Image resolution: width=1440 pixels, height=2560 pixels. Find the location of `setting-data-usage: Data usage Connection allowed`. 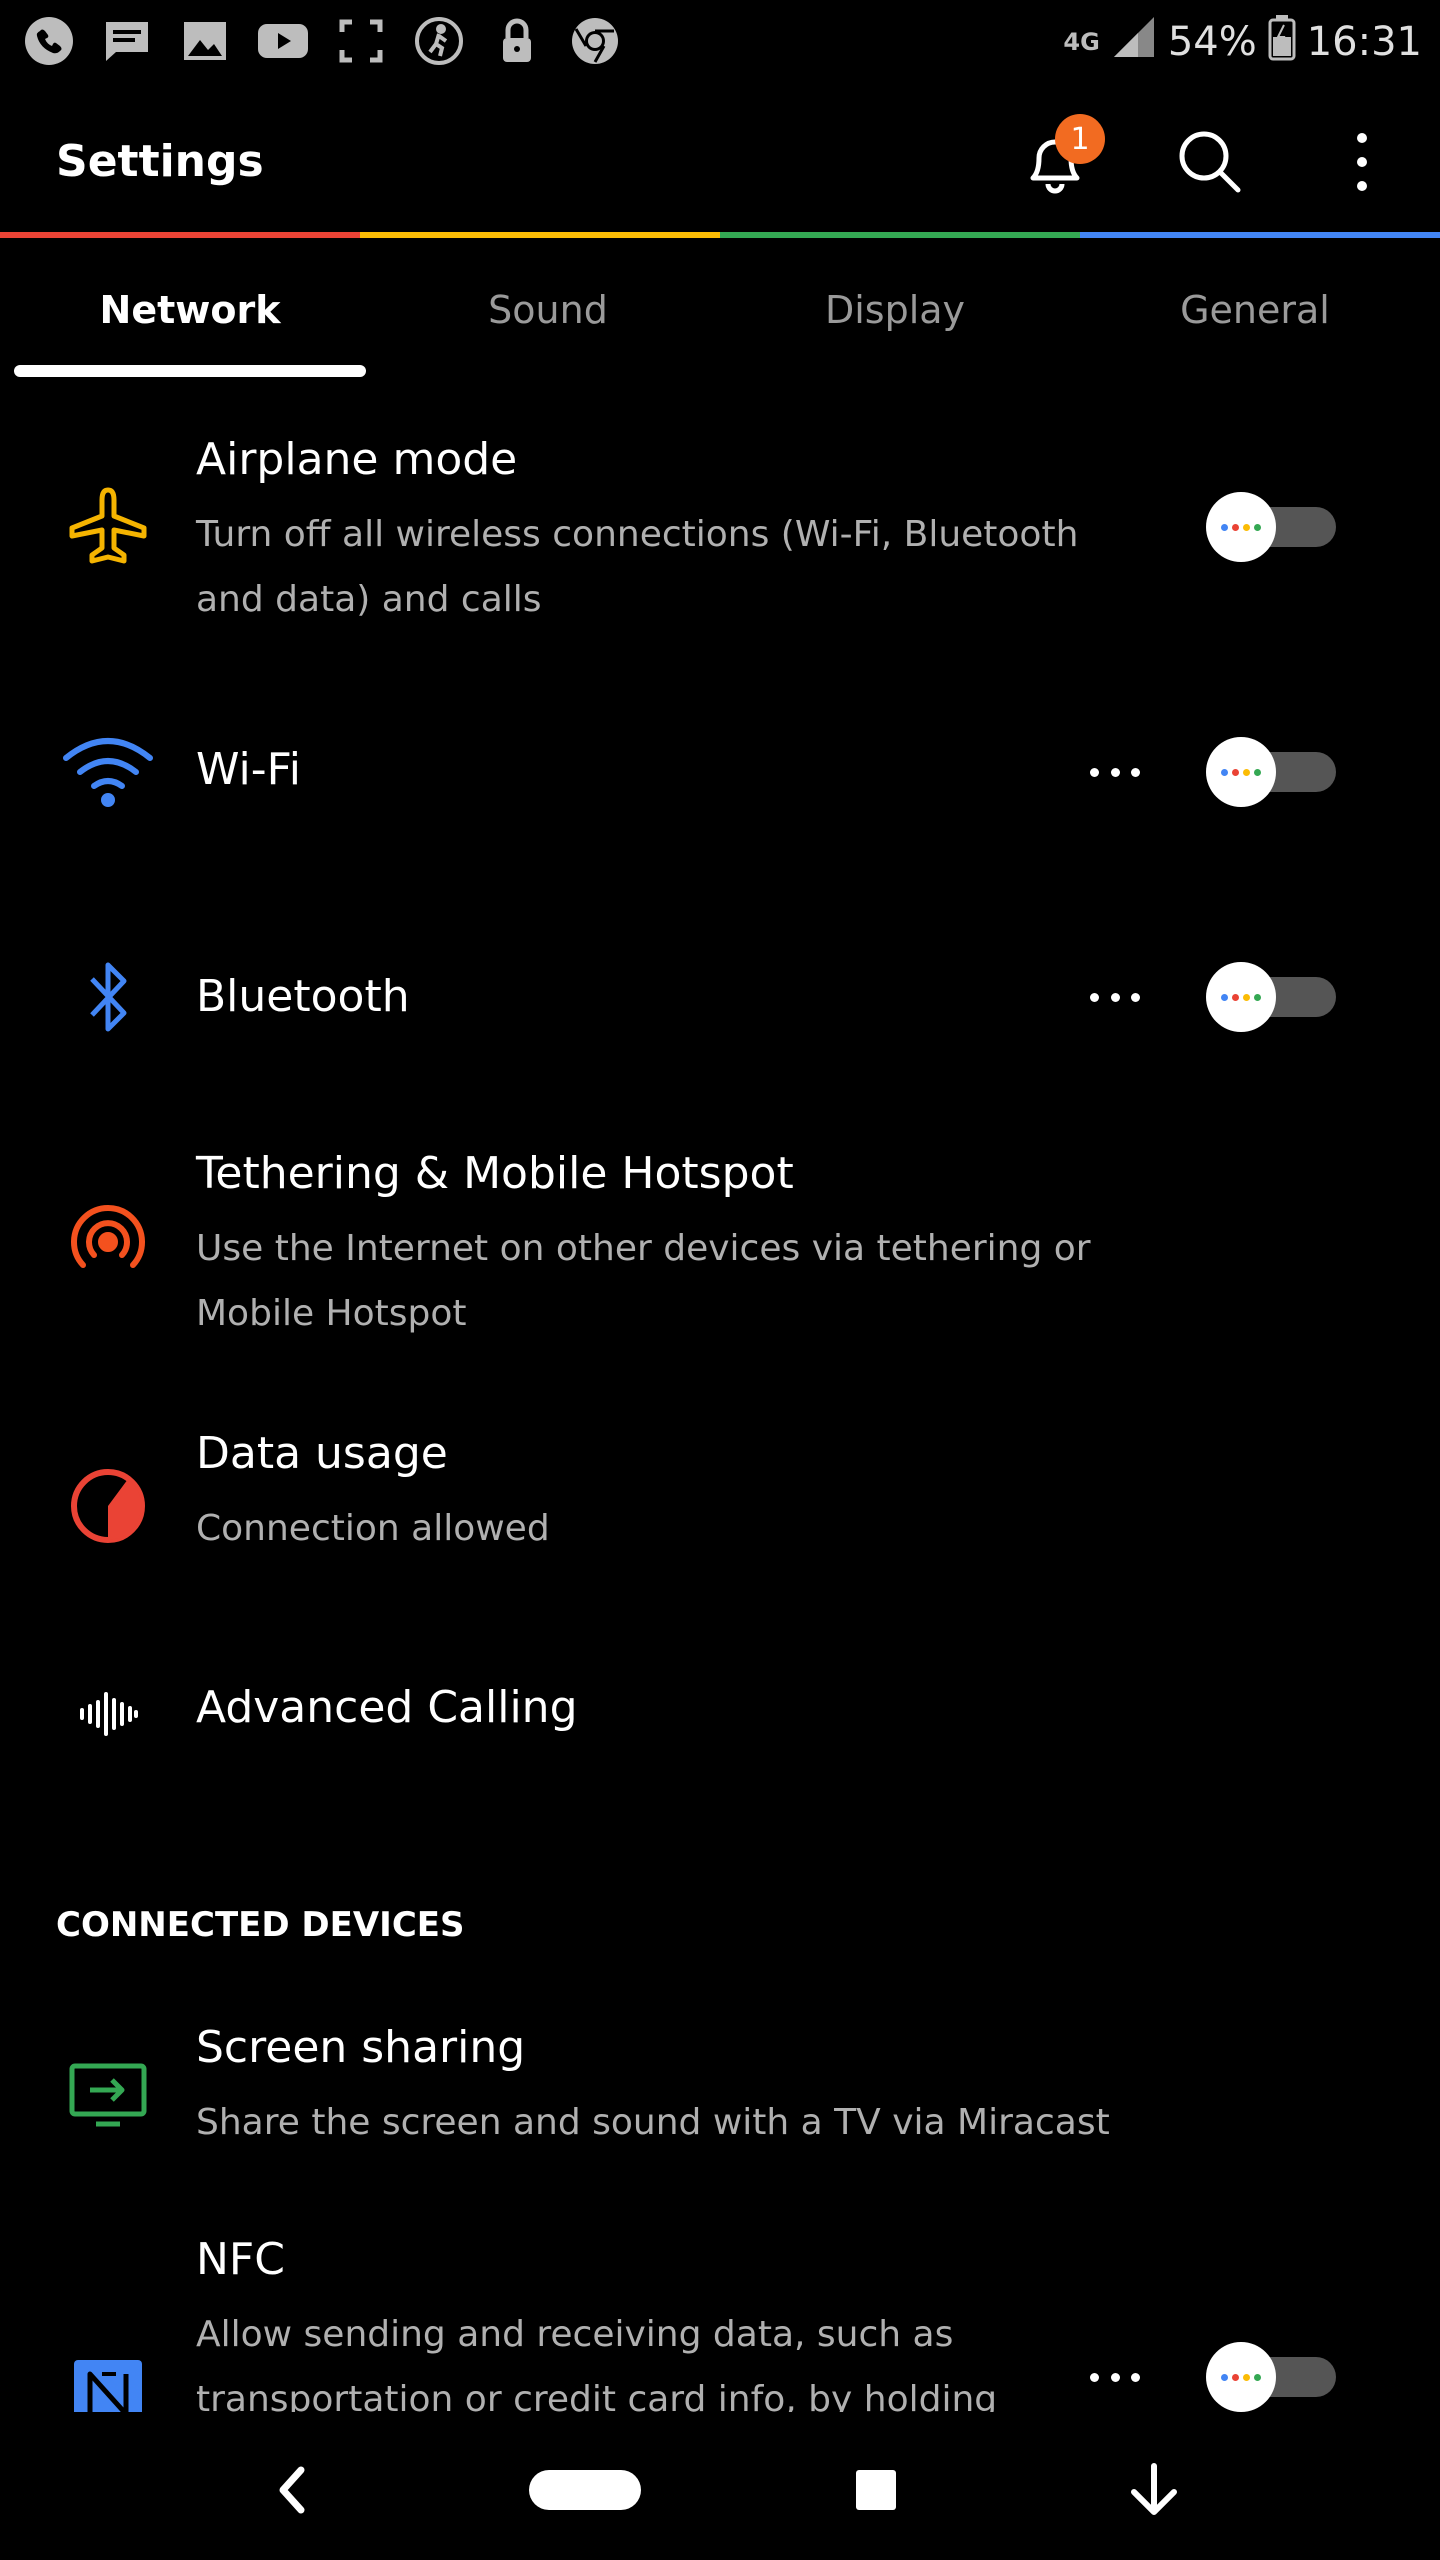

setting-data-usage: Data usage Connection allowed is located at coordinates (720, 1495).